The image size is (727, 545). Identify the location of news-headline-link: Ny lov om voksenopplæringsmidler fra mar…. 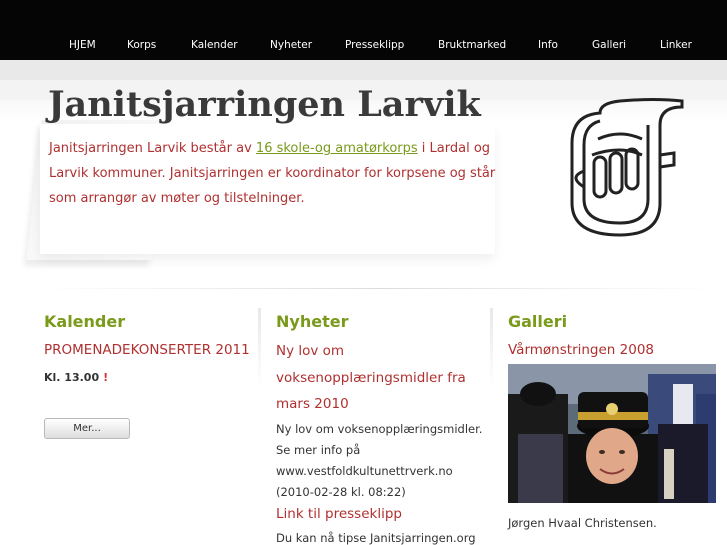
(378, 378).